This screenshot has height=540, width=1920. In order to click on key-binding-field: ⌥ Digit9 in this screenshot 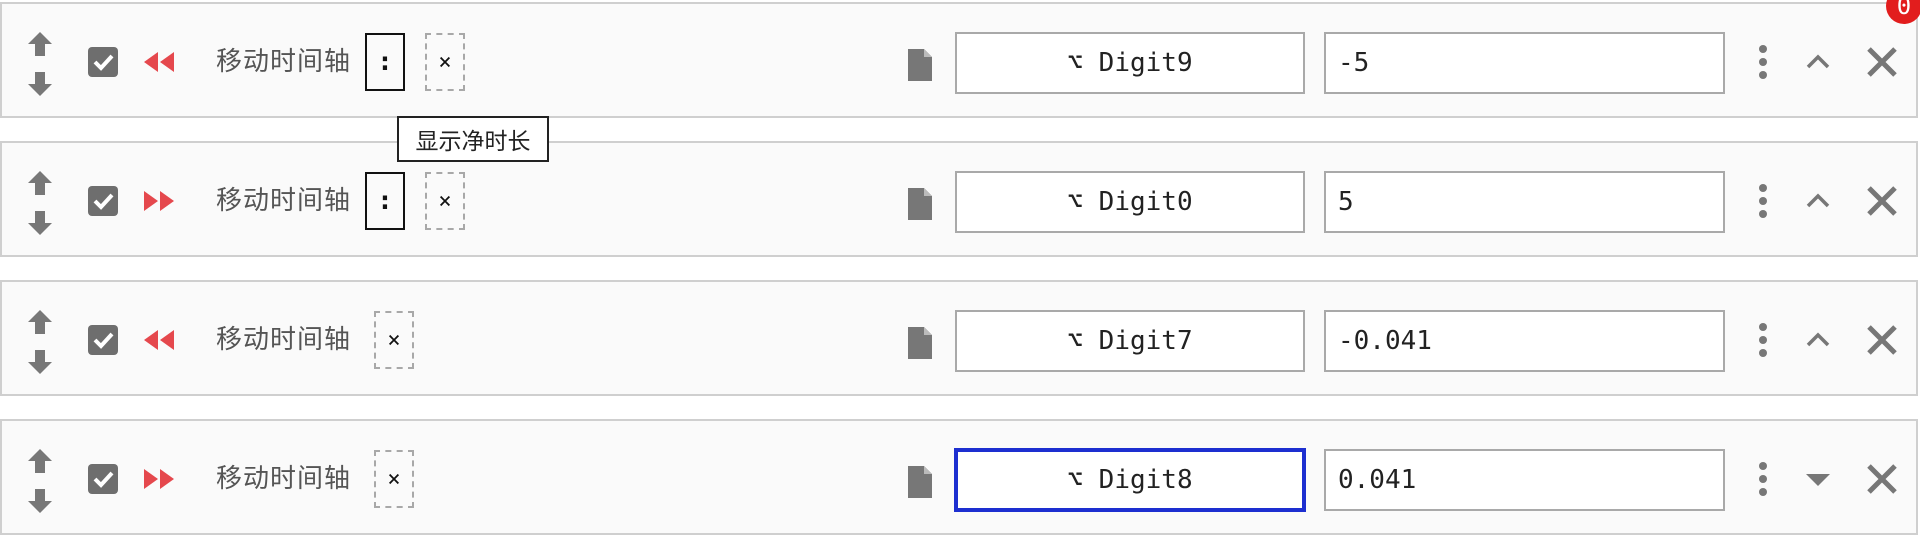, I will do `click(1130, 63)`.